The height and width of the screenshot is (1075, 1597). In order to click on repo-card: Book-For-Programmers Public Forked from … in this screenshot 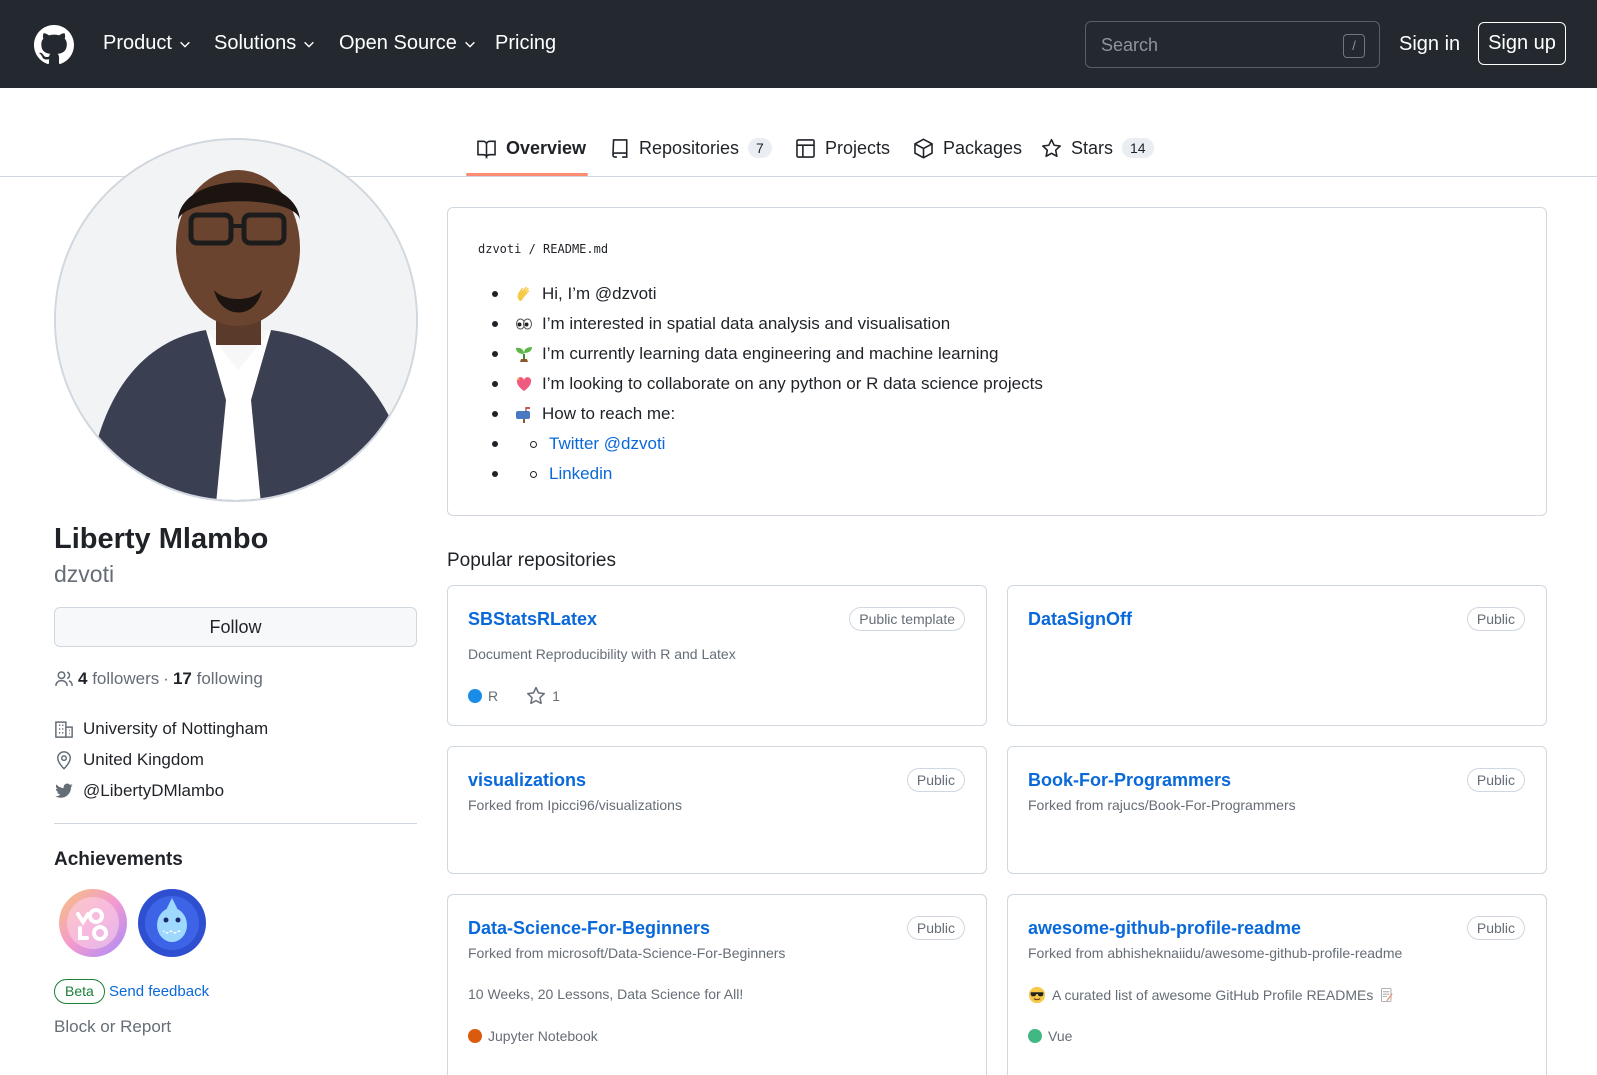, I will do `click(1277, 810)`.